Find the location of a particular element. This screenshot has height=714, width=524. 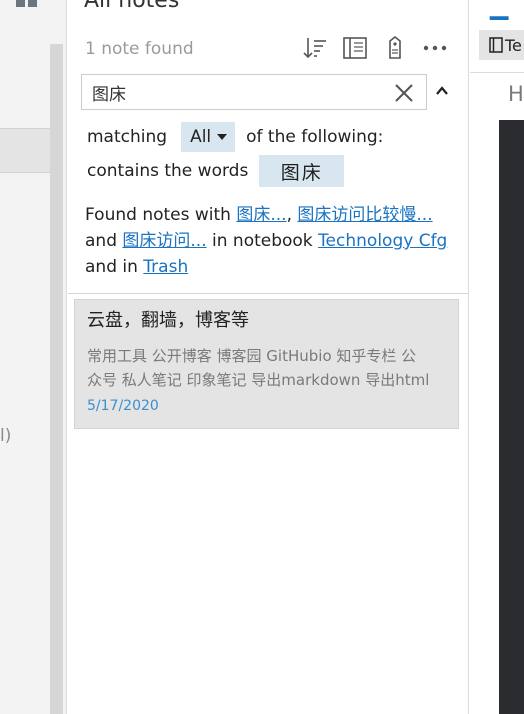

match-mode-value: All is located at coordinates (201, 137).